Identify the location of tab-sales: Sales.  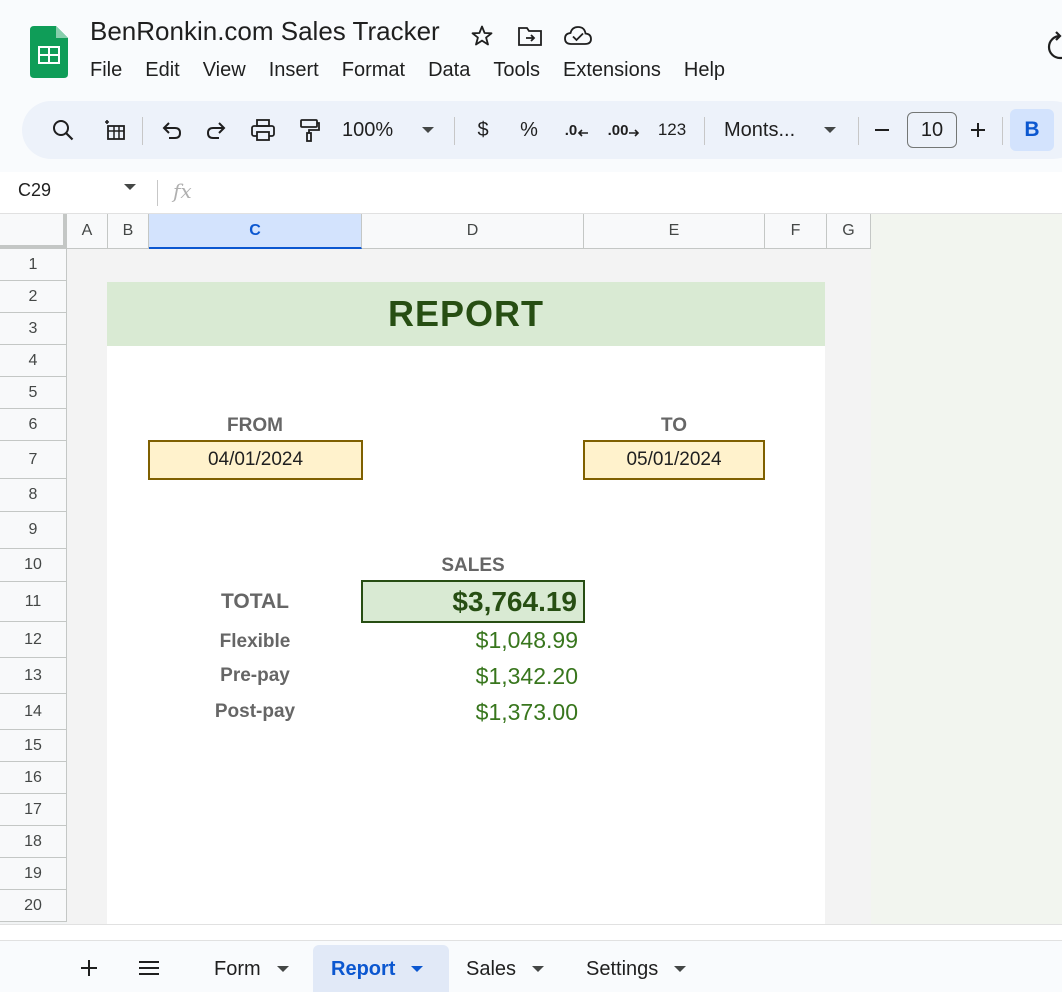
(505, 968).